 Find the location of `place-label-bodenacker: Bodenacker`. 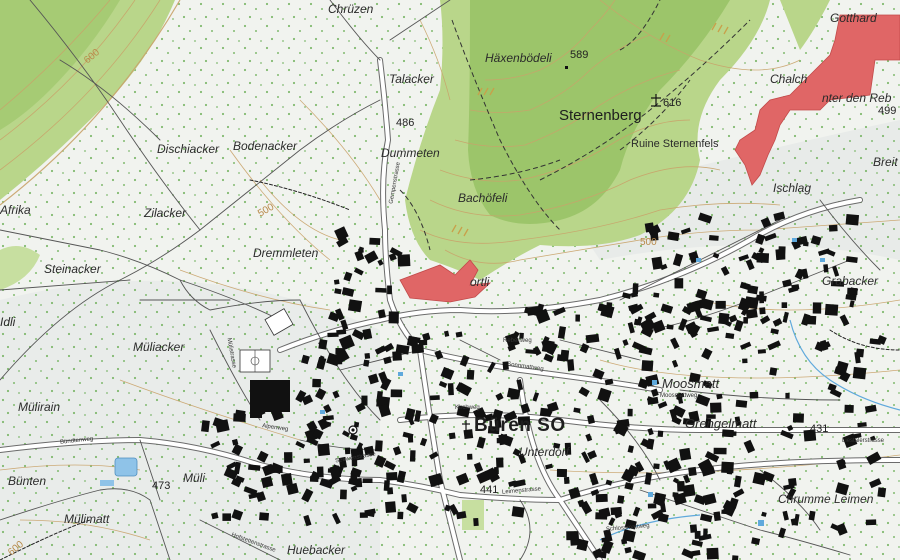

place-label-bodenacker: Bodenacker is located at coordinates (265, 146).